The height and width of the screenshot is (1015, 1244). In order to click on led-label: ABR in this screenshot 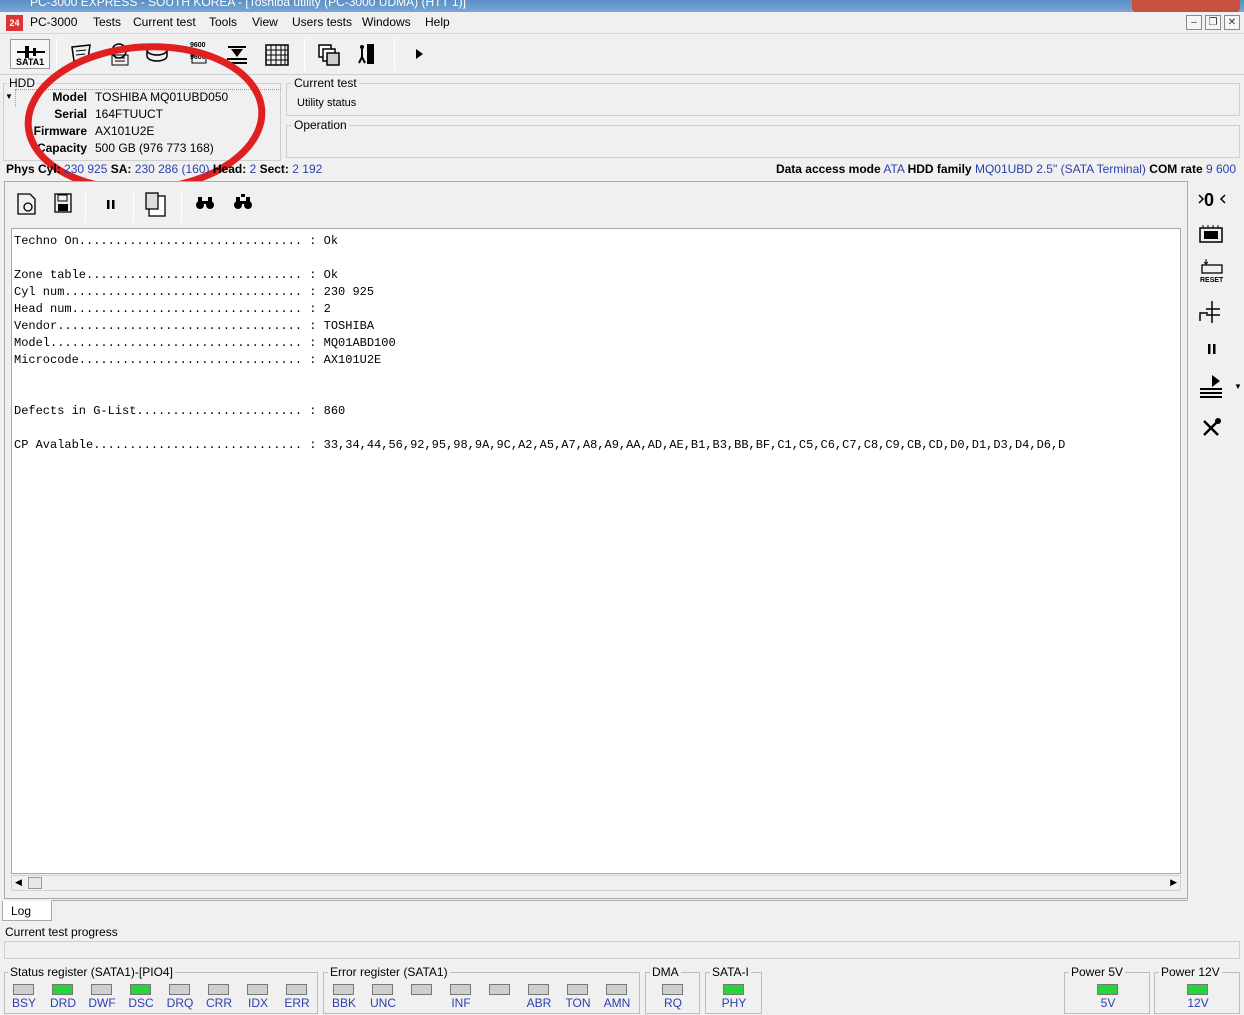, I will do `click(539, 1003)`.